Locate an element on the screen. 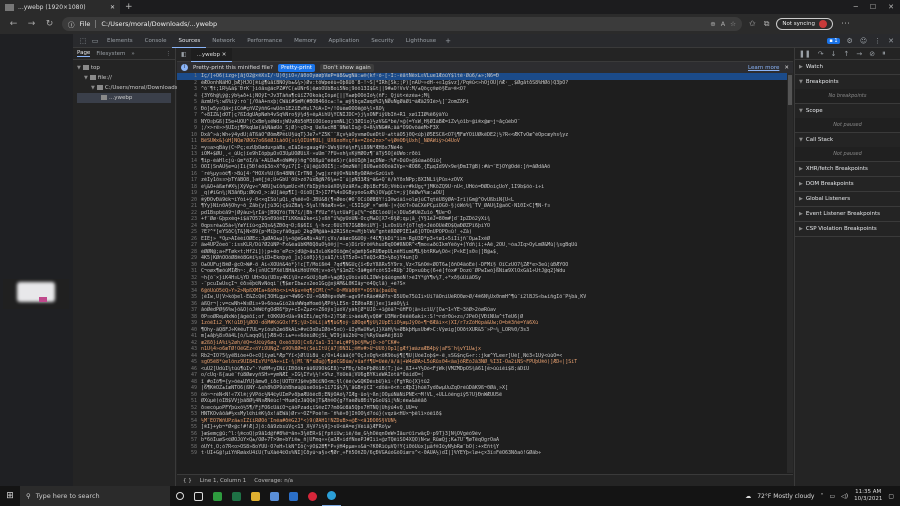 The image size is (900, 506). debugger-pane-header: ▶ DOM Breakpoints is located at coordinates (847, 184).